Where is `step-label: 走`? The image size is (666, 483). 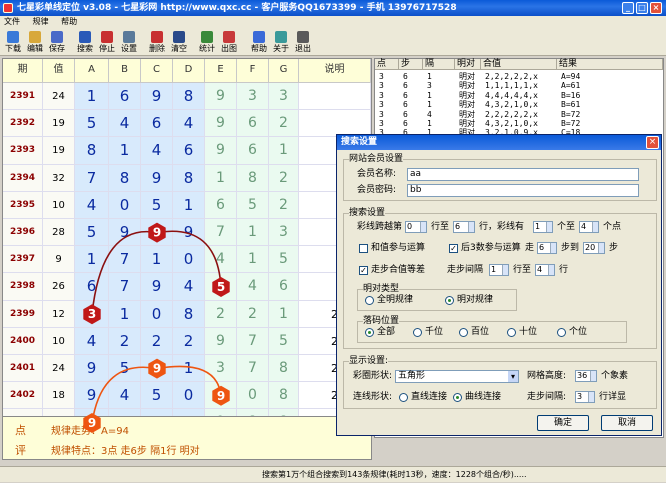
step-label: 走 is located at coordinates (530, 248).